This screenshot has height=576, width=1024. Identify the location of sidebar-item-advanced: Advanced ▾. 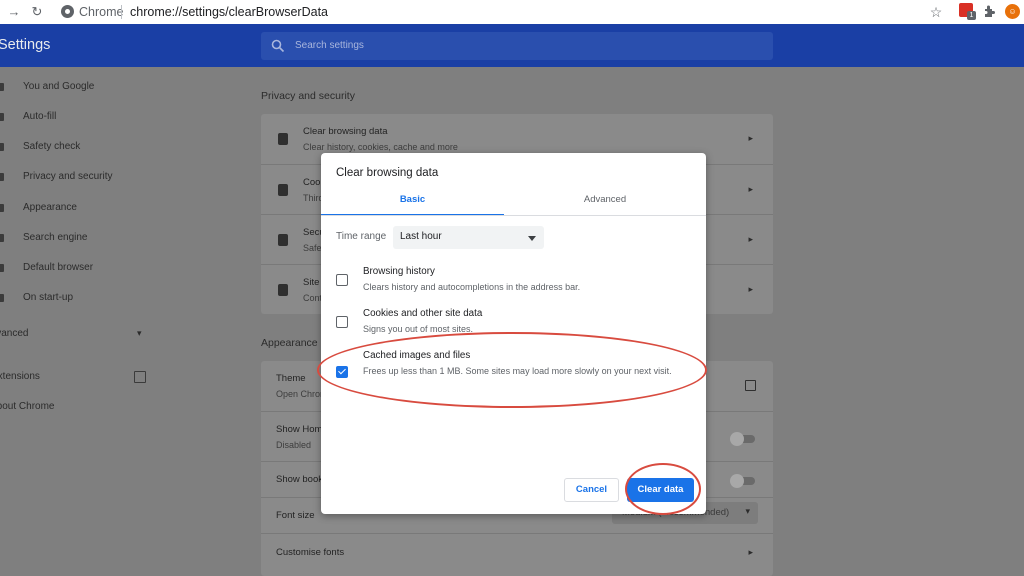
(75, 334).